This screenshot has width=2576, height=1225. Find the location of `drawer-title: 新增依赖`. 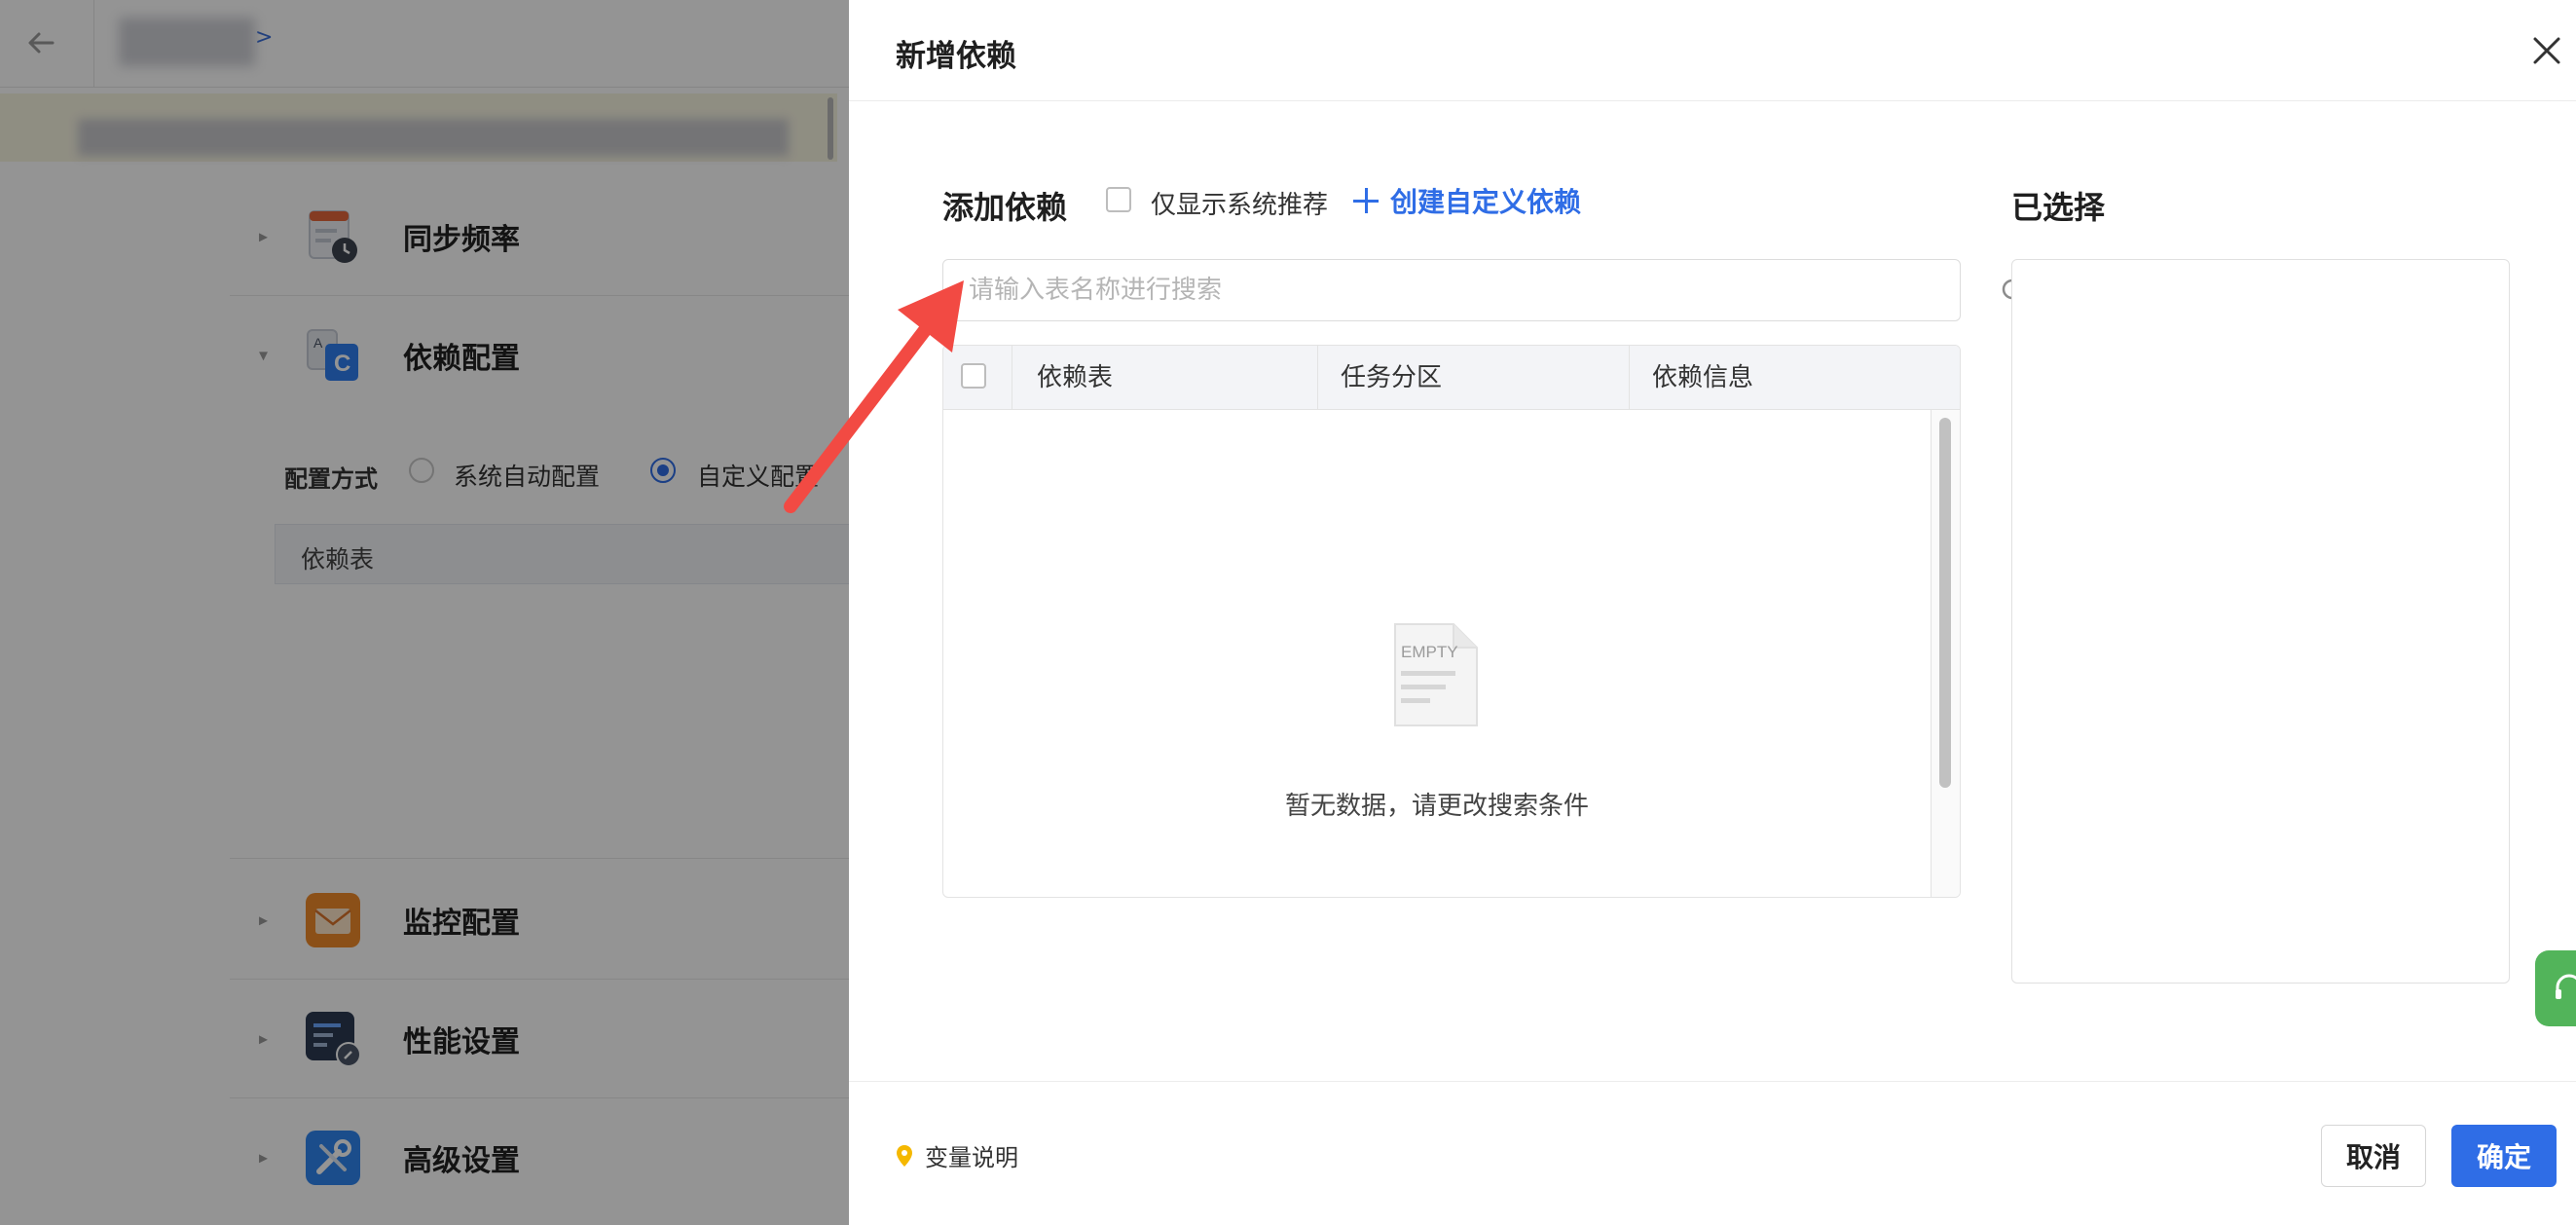

drawer-title: 新增依赖 is located at coordinates (956, 57).